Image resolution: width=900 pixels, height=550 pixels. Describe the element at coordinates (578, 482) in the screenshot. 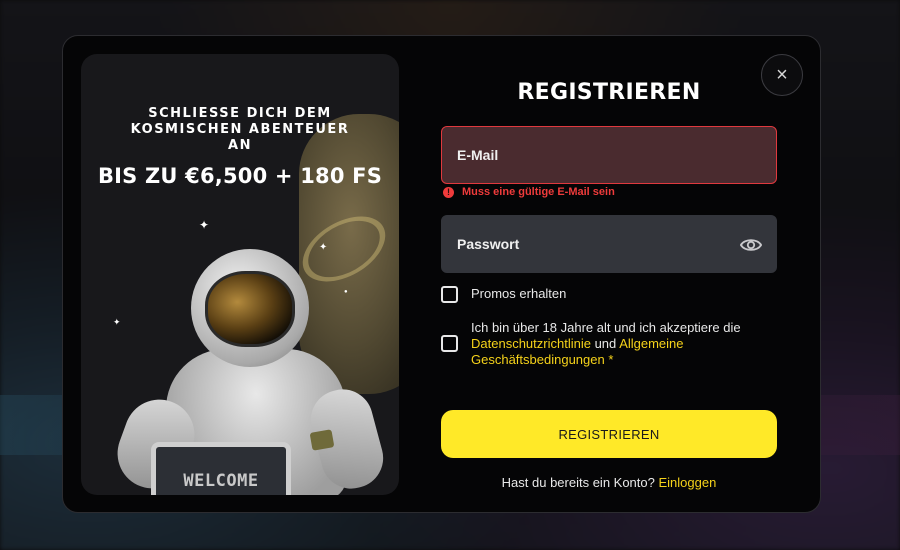

I see `login-prompt-text: Hast du bereits ein Konto?` at that location.